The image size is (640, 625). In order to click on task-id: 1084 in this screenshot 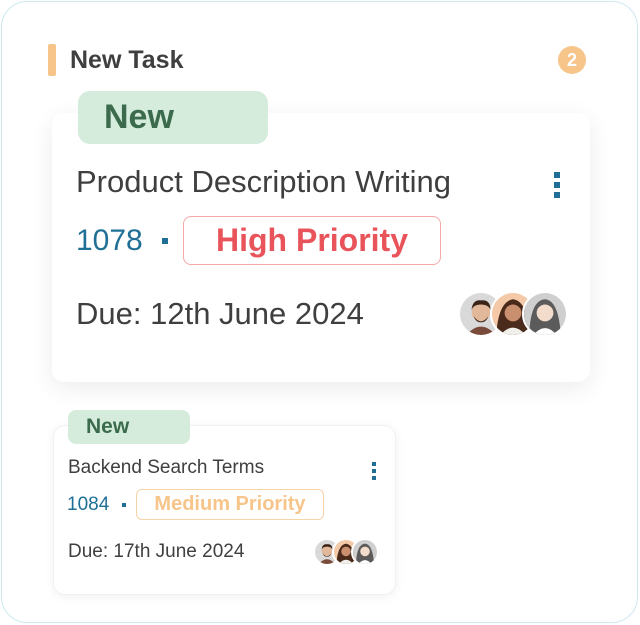, I will do `click(88, 504)`.